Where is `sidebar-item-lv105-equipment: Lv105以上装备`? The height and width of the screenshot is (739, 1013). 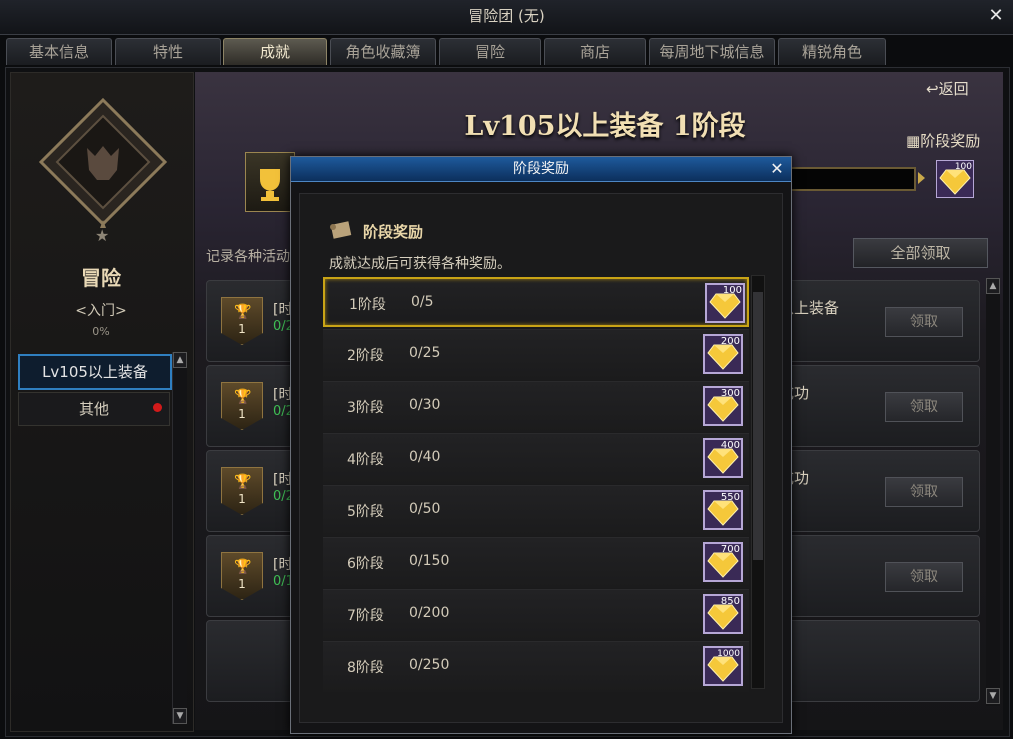 sidebar-item-lv105-equipment: Lv105以上装备 is located at coordinates (95, 372).